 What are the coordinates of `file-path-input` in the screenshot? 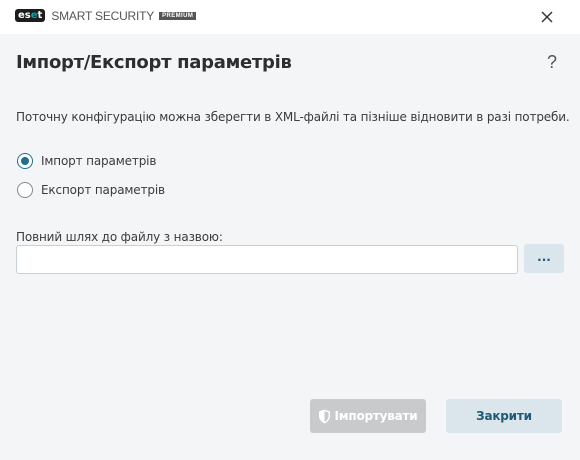 It's located at (267, 259).